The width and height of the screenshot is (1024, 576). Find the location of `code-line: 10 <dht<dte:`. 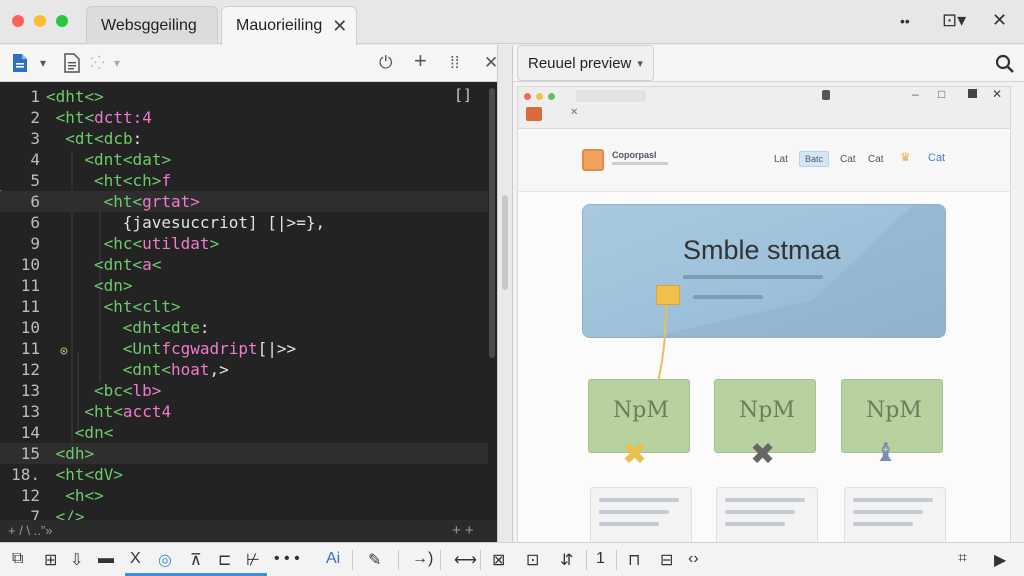

code-line: 10 <dht<dte: is located at coordinates (244, 327).